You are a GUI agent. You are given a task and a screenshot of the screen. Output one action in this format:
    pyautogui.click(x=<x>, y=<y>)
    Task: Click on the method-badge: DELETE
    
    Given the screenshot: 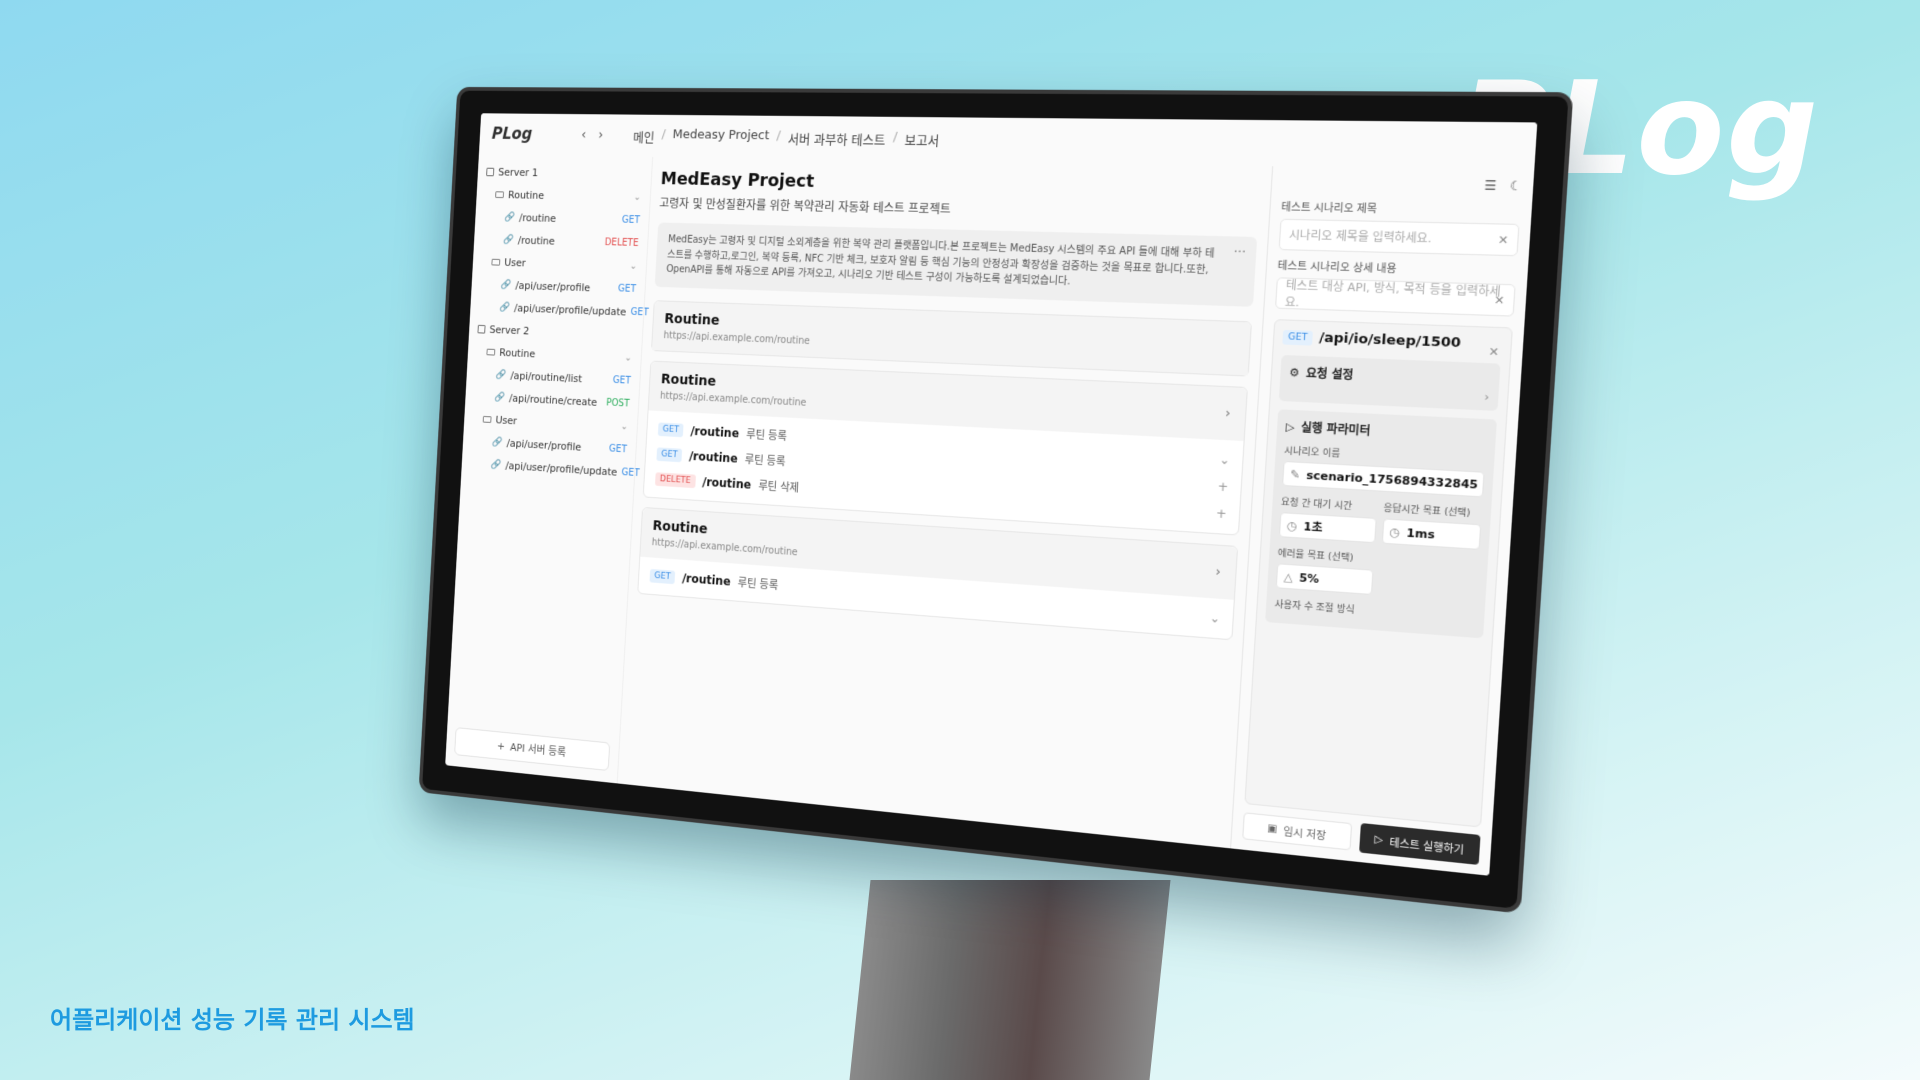 What is the action you would take?
    pyautogui.click(x=675, y=479)
    